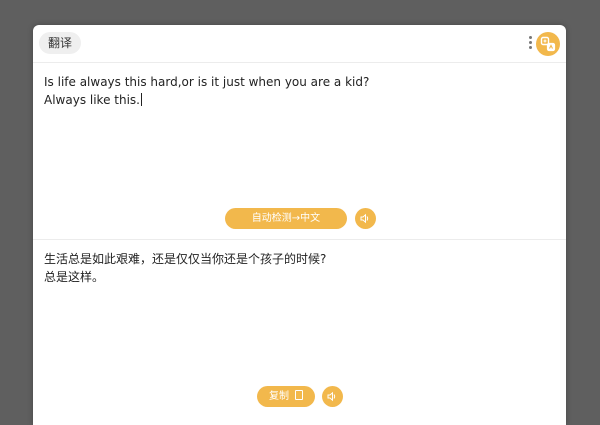 The height and width of the screenshot is (425, 600). I want to click on result-line: 生活总是如此艰难，还是仅仅当你还是个孩子的时候?, so click(185, 259).